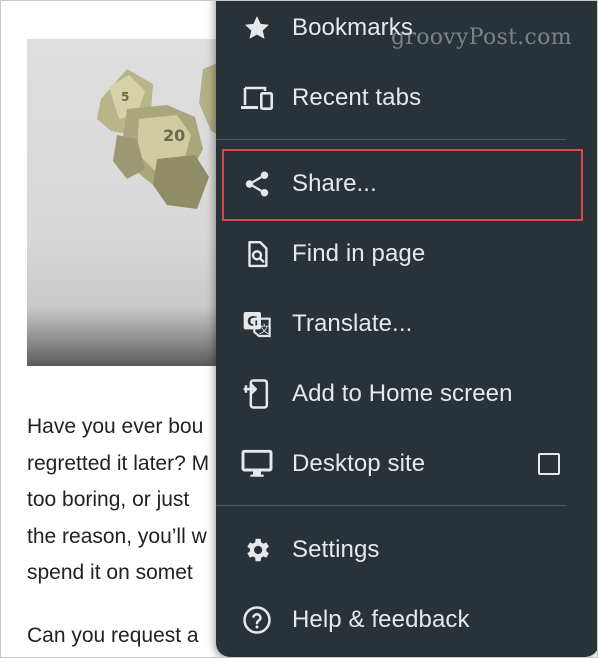 Image resolution: width=598 pixels, height=658 pixels. I want to click on desktop-site-checkbox, so click(549, 464).